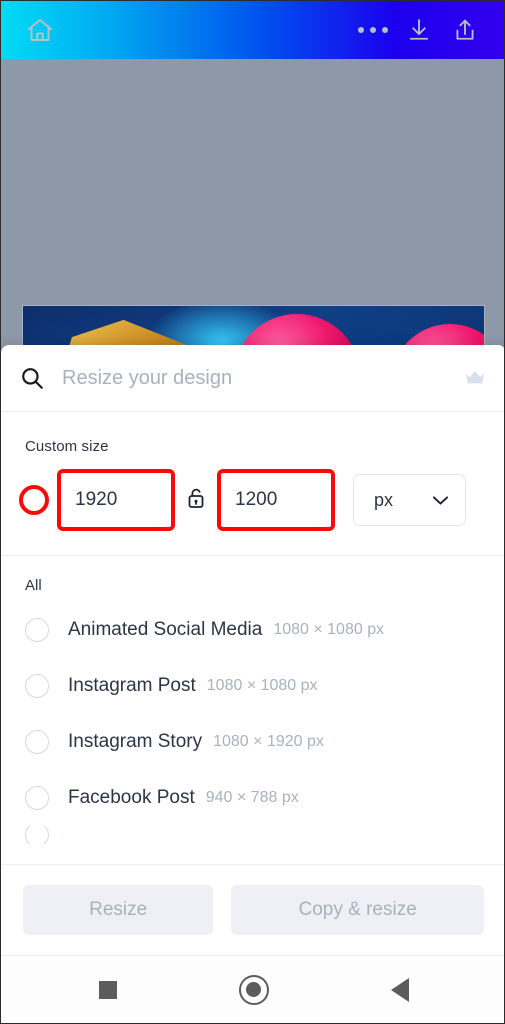 This screenshot has height=1024, width=505. I want to click on top-app-bar, so click(252, 30).